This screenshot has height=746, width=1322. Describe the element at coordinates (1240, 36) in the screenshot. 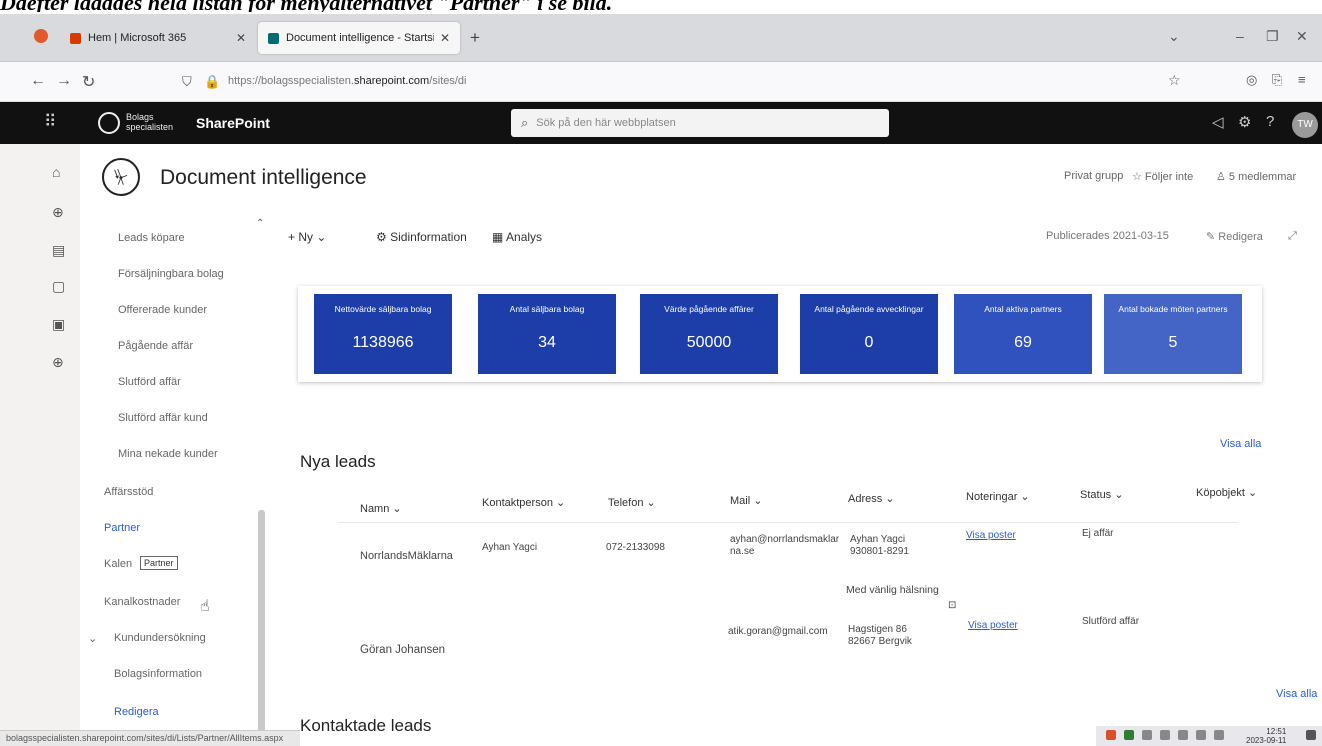

I see `minimize-icon: –` at that location.